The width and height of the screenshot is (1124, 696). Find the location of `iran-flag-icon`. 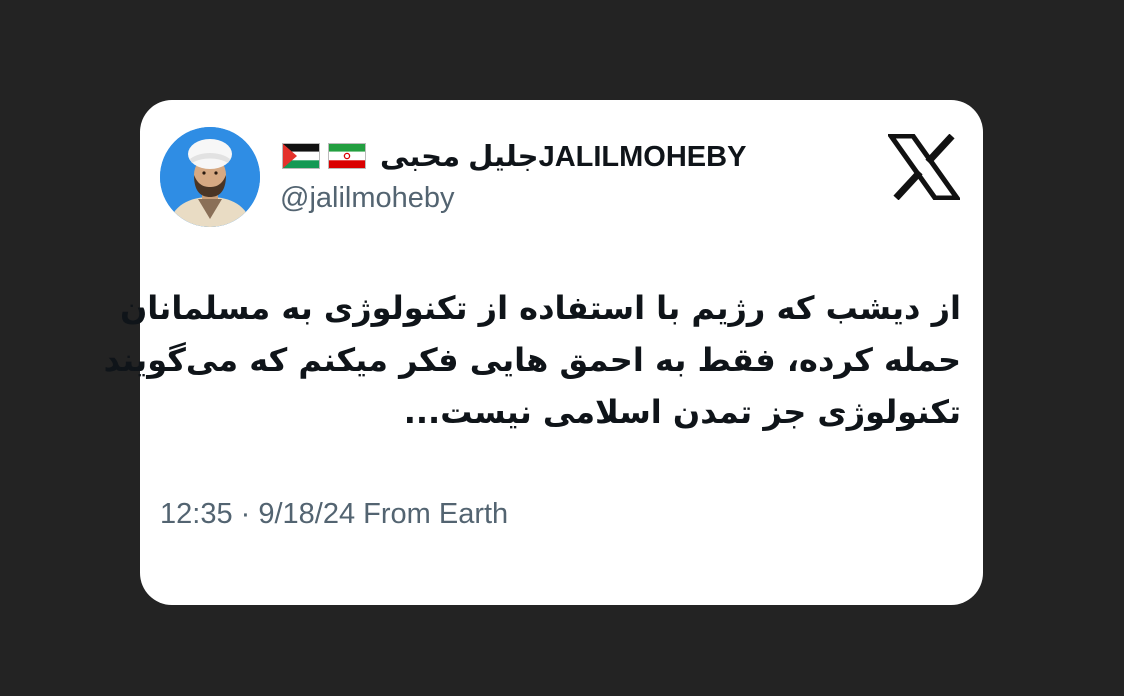

iran-flag-icon is located at coordinates (347, 156).